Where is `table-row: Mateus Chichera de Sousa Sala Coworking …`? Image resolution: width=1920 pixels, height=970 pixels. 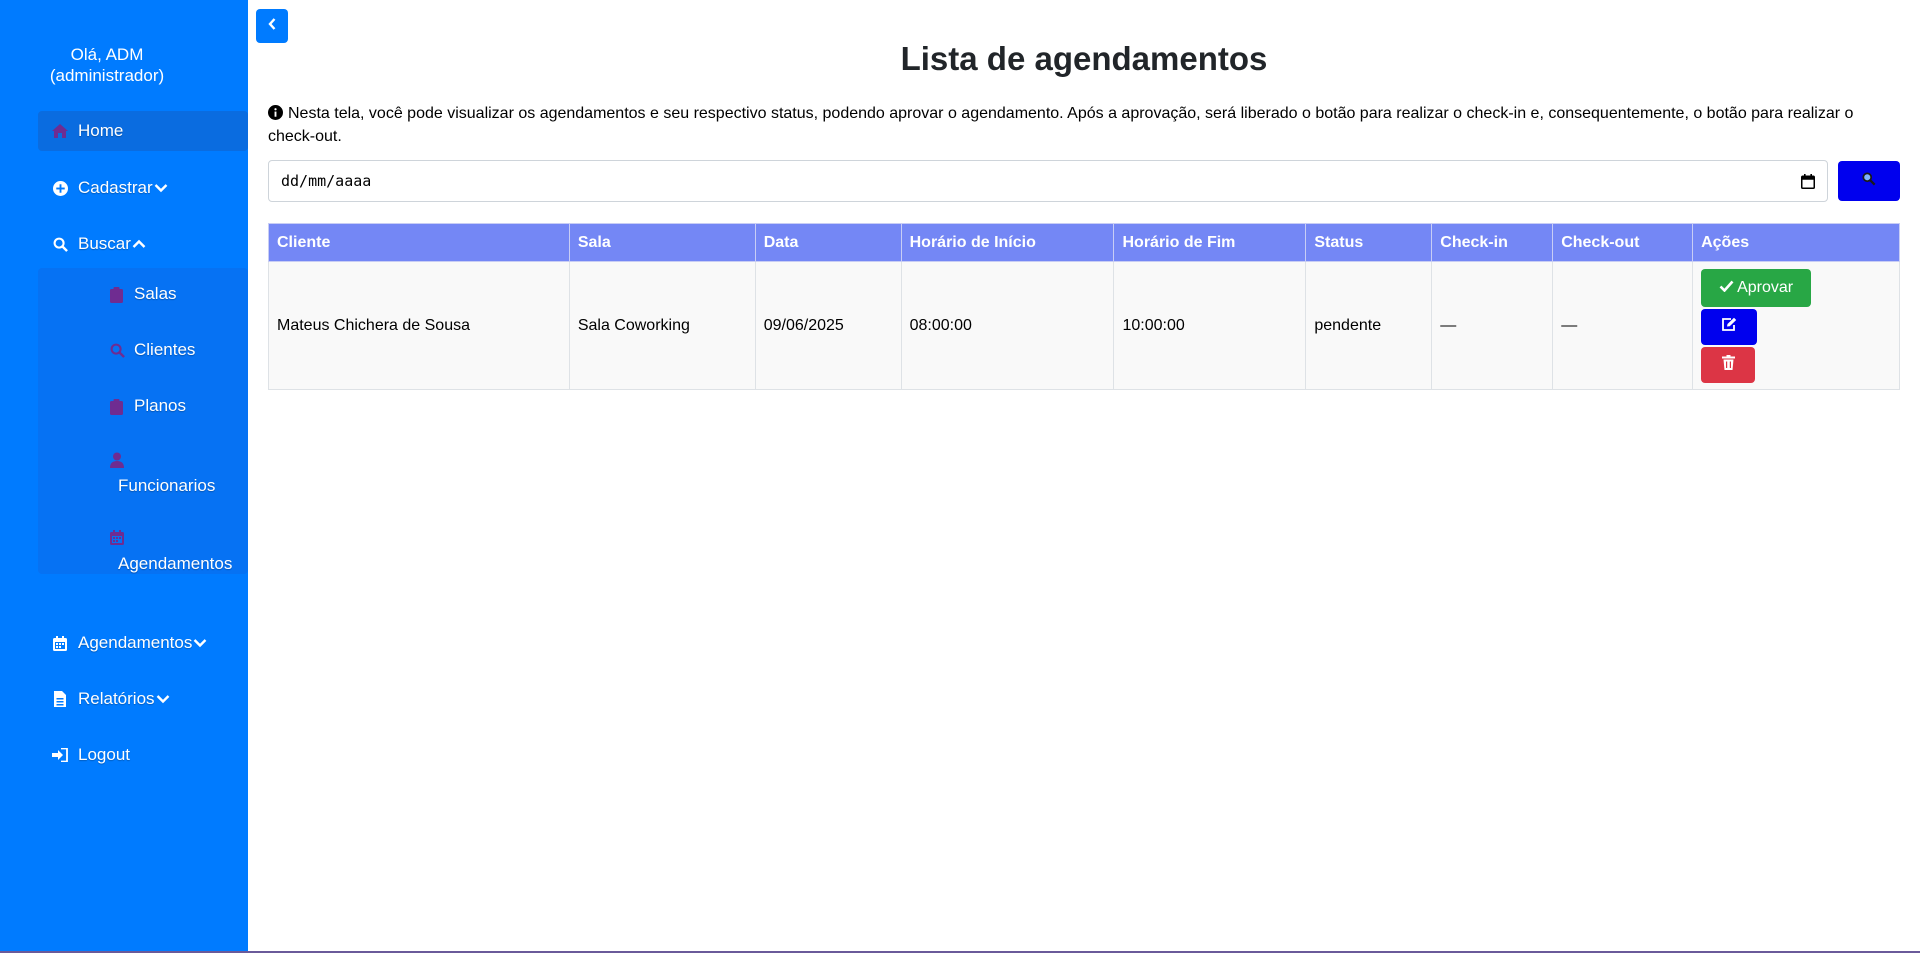 table-row: Mateus Chichera de Sousa Sala Coworking … is located at coordinates (1084, 325).